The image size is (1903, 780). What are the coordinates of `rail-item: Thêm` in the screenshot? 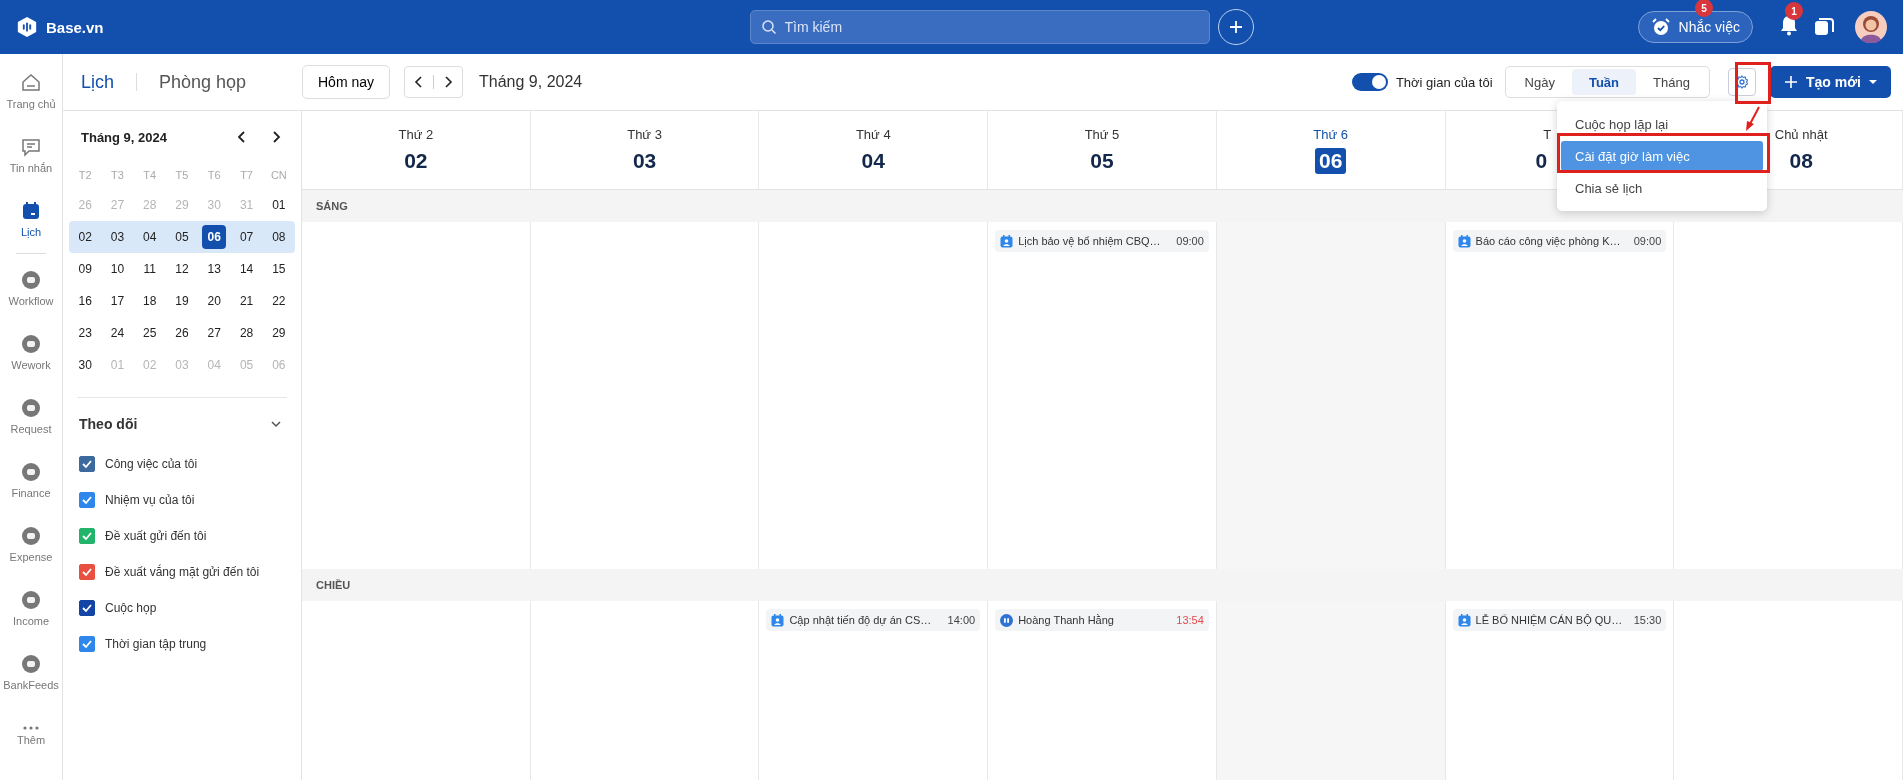 It's located at (31, 736).